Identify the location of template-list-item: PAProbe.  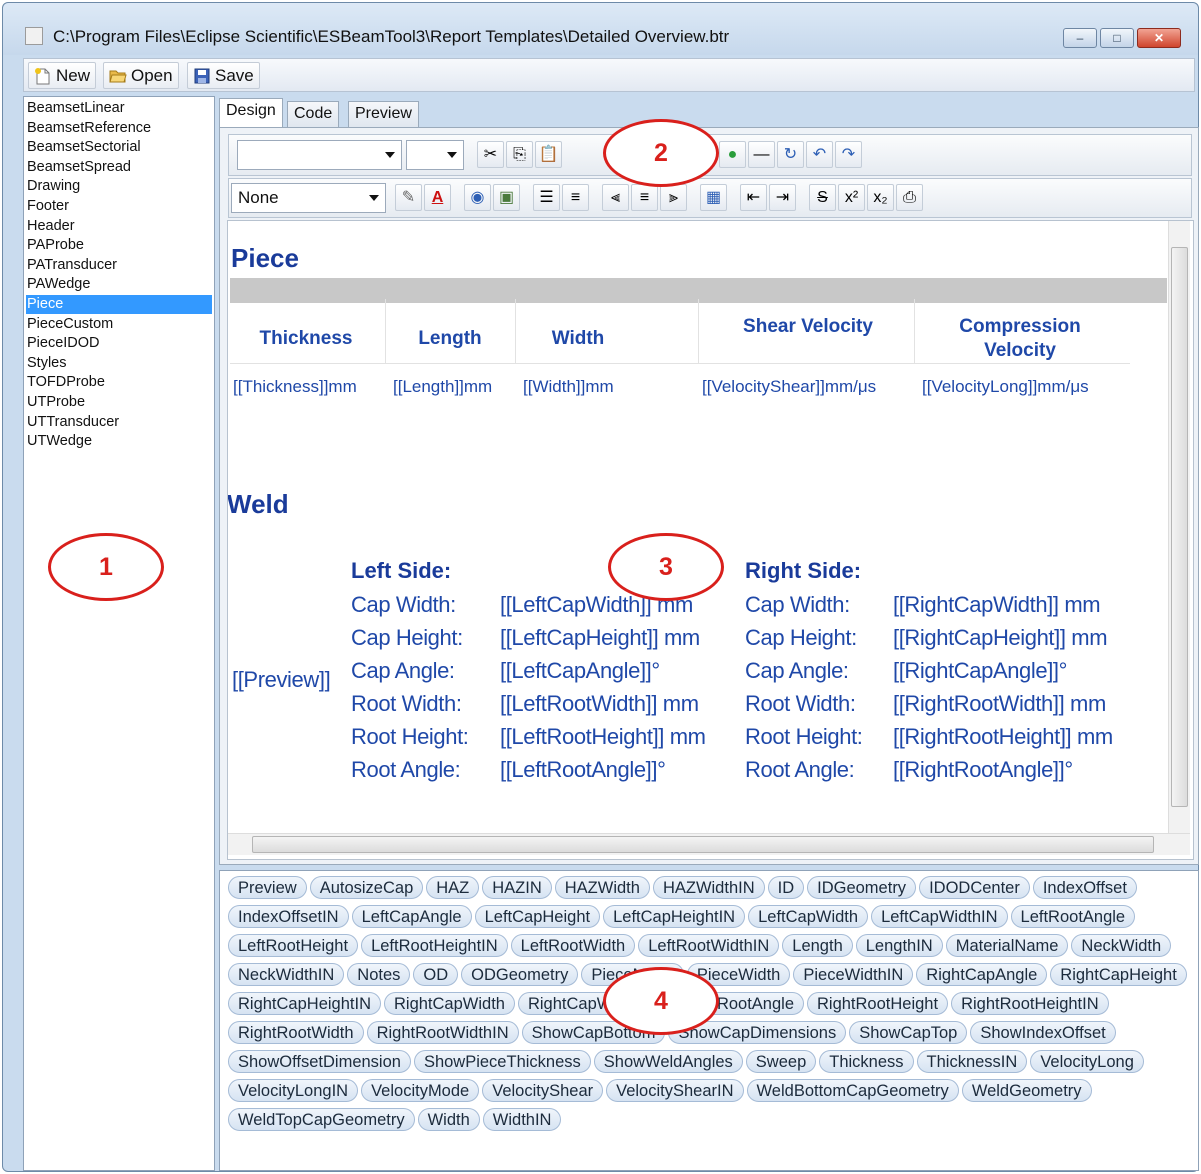
(119, 245).